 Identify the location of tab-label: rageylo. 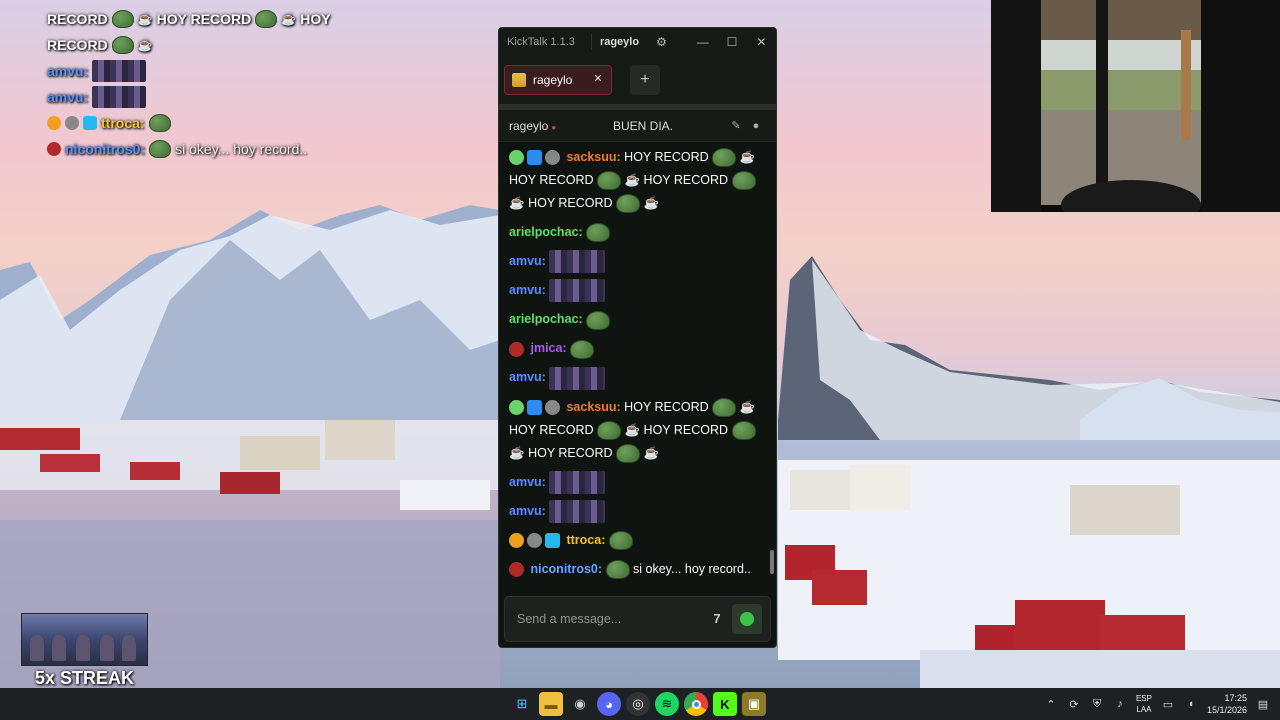
(553, 80).